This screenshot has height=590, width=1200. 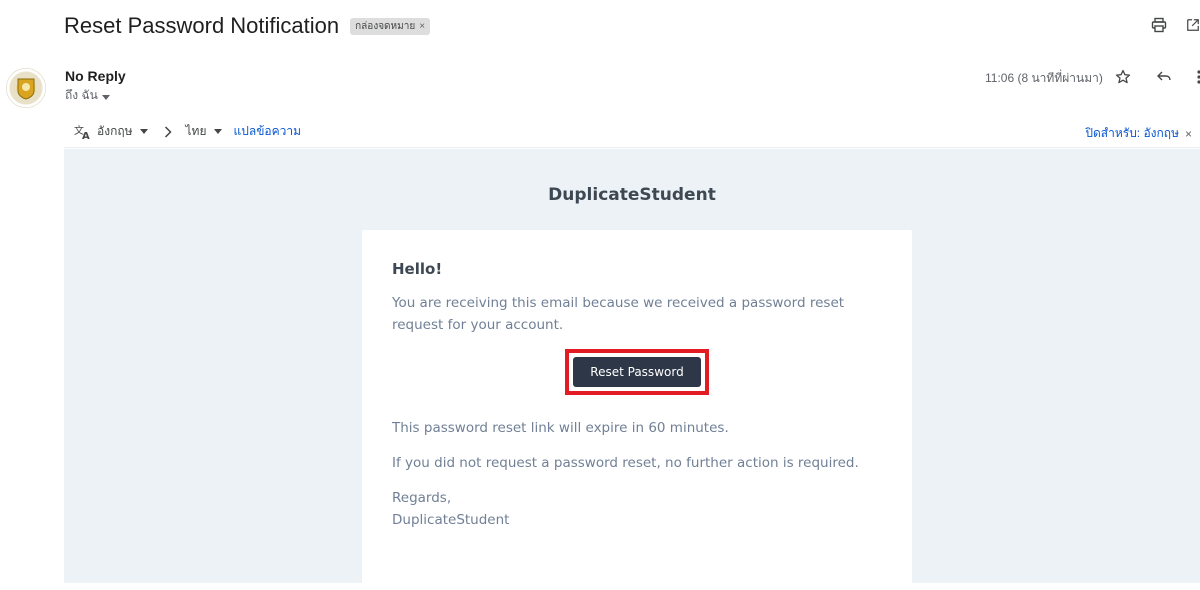 I want to click on translate-message-link: แปลข้อความ, so click(x=268, y=131).